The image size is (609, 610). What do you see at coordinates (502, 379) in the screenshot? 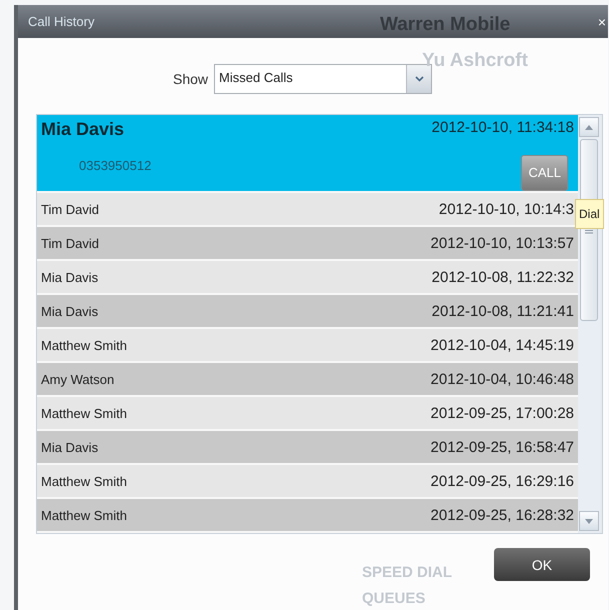
I see `call-time: 2012-10-04, 10:46:48` at bounding box center [502, 379].